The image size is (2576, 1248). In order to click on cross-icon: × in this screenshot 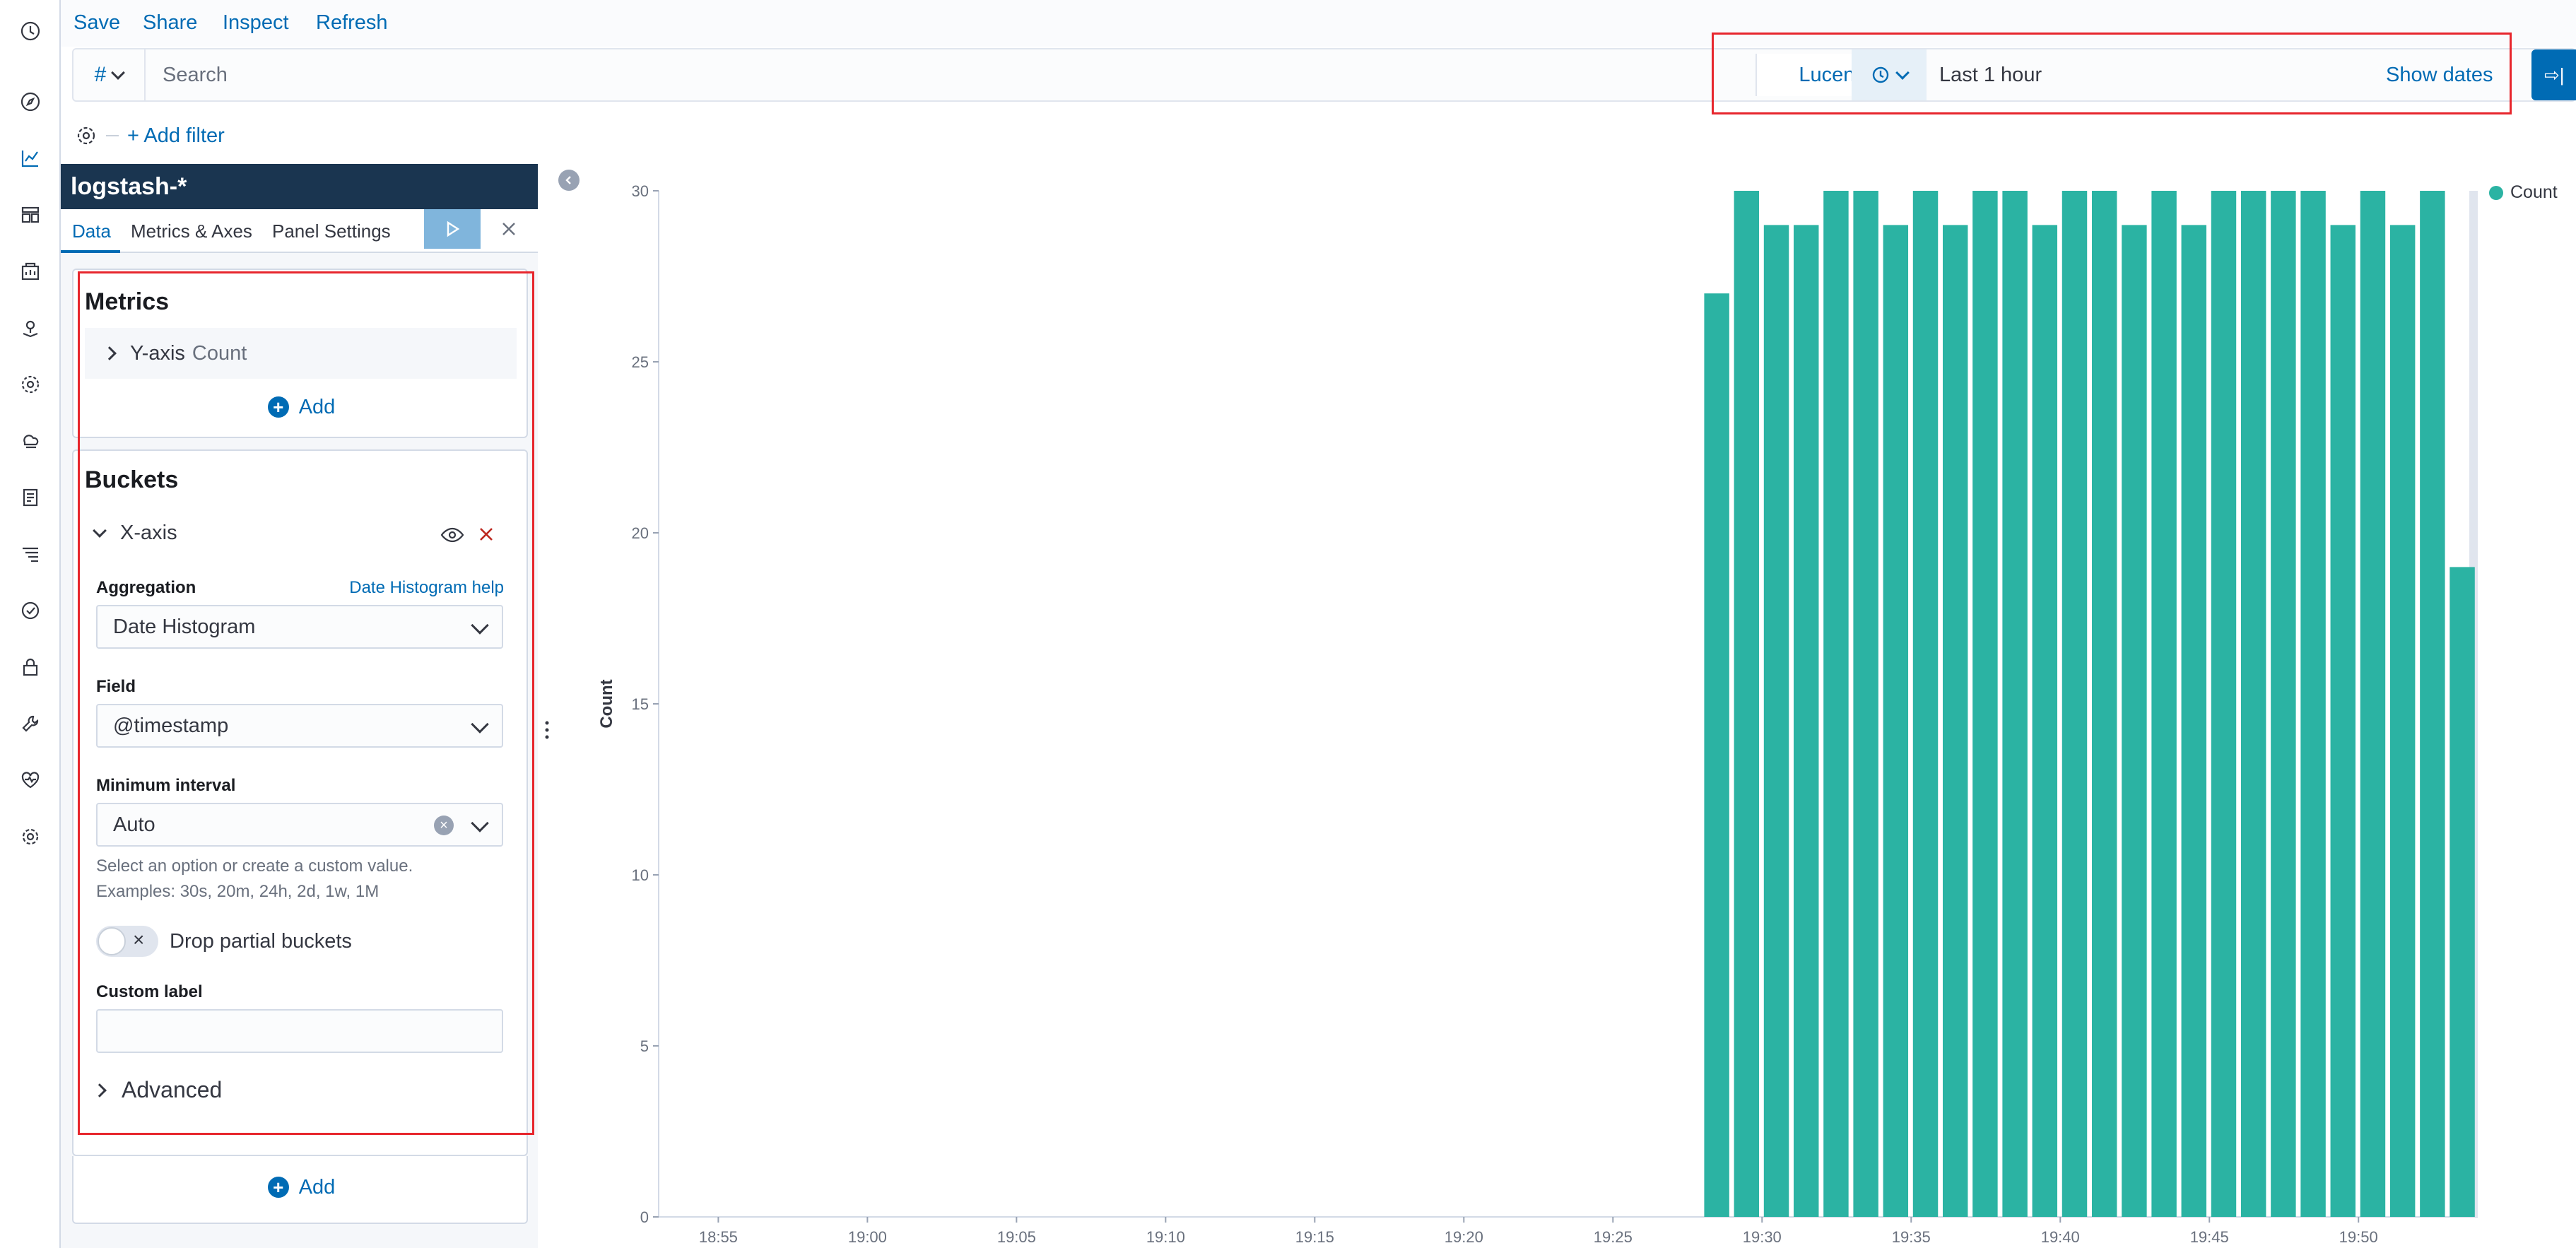, I will do `click(139, 939)`.